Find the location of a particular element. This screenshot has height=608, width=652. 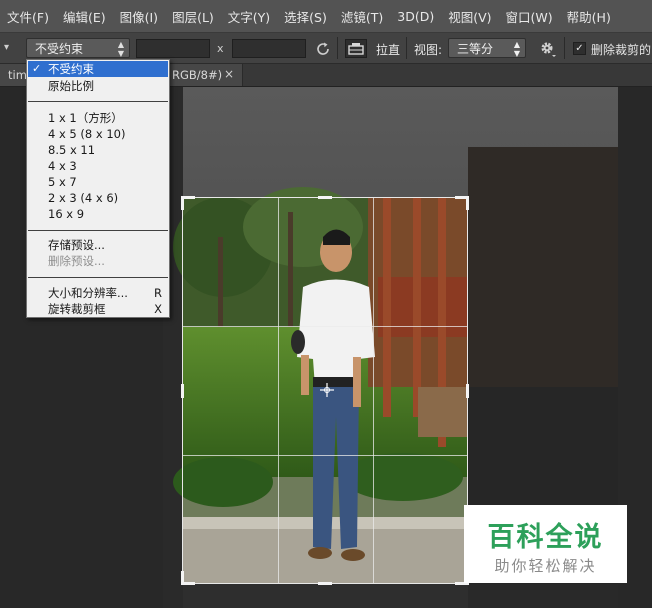

dropdown-item-shortcut: X is located at coordinates (158, 309).